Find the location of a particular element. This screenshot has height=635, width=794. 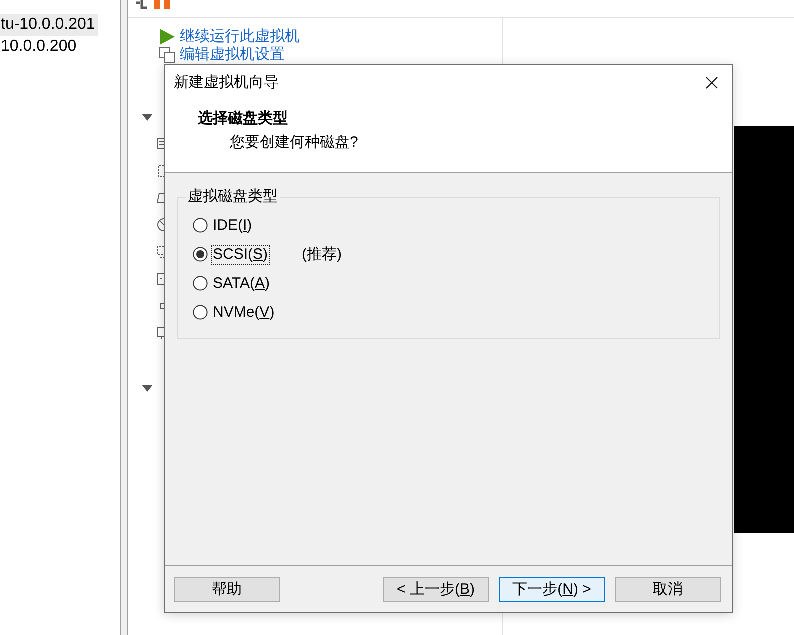

close-icon is located at coordinates (712, 82).